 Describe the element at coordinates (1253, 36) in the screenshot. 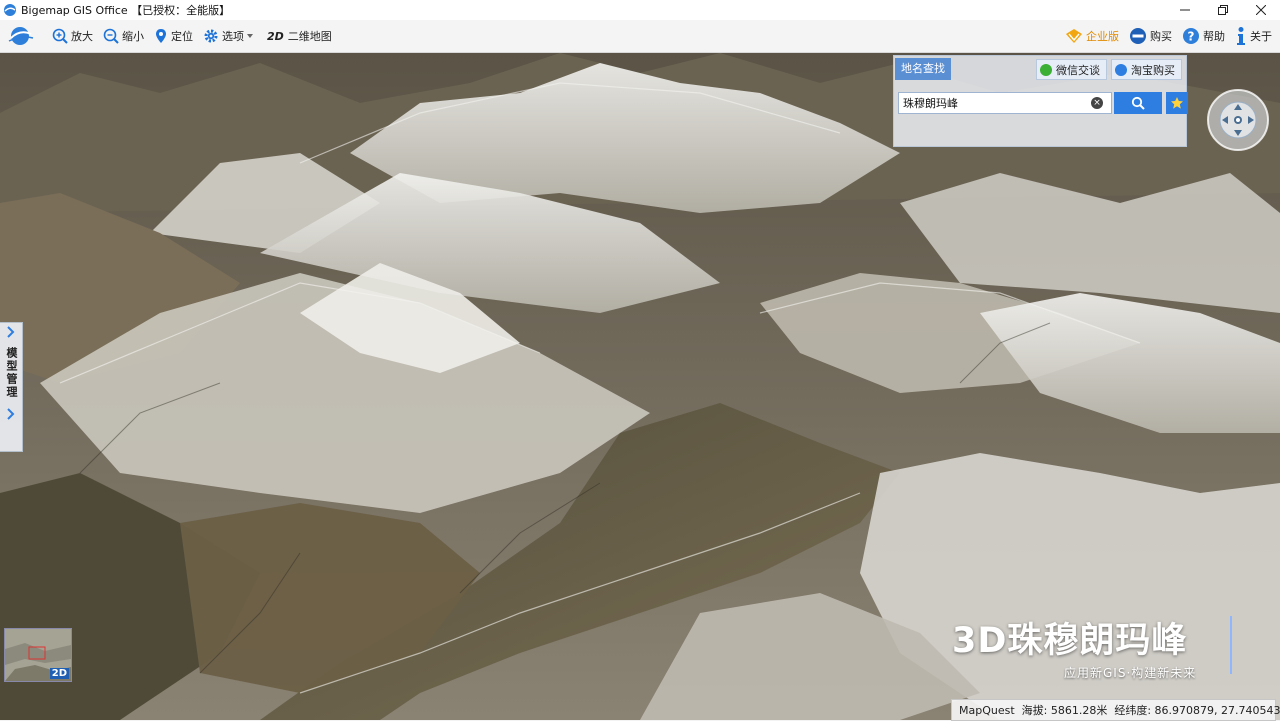

I see `about-button: 关于` at that location.